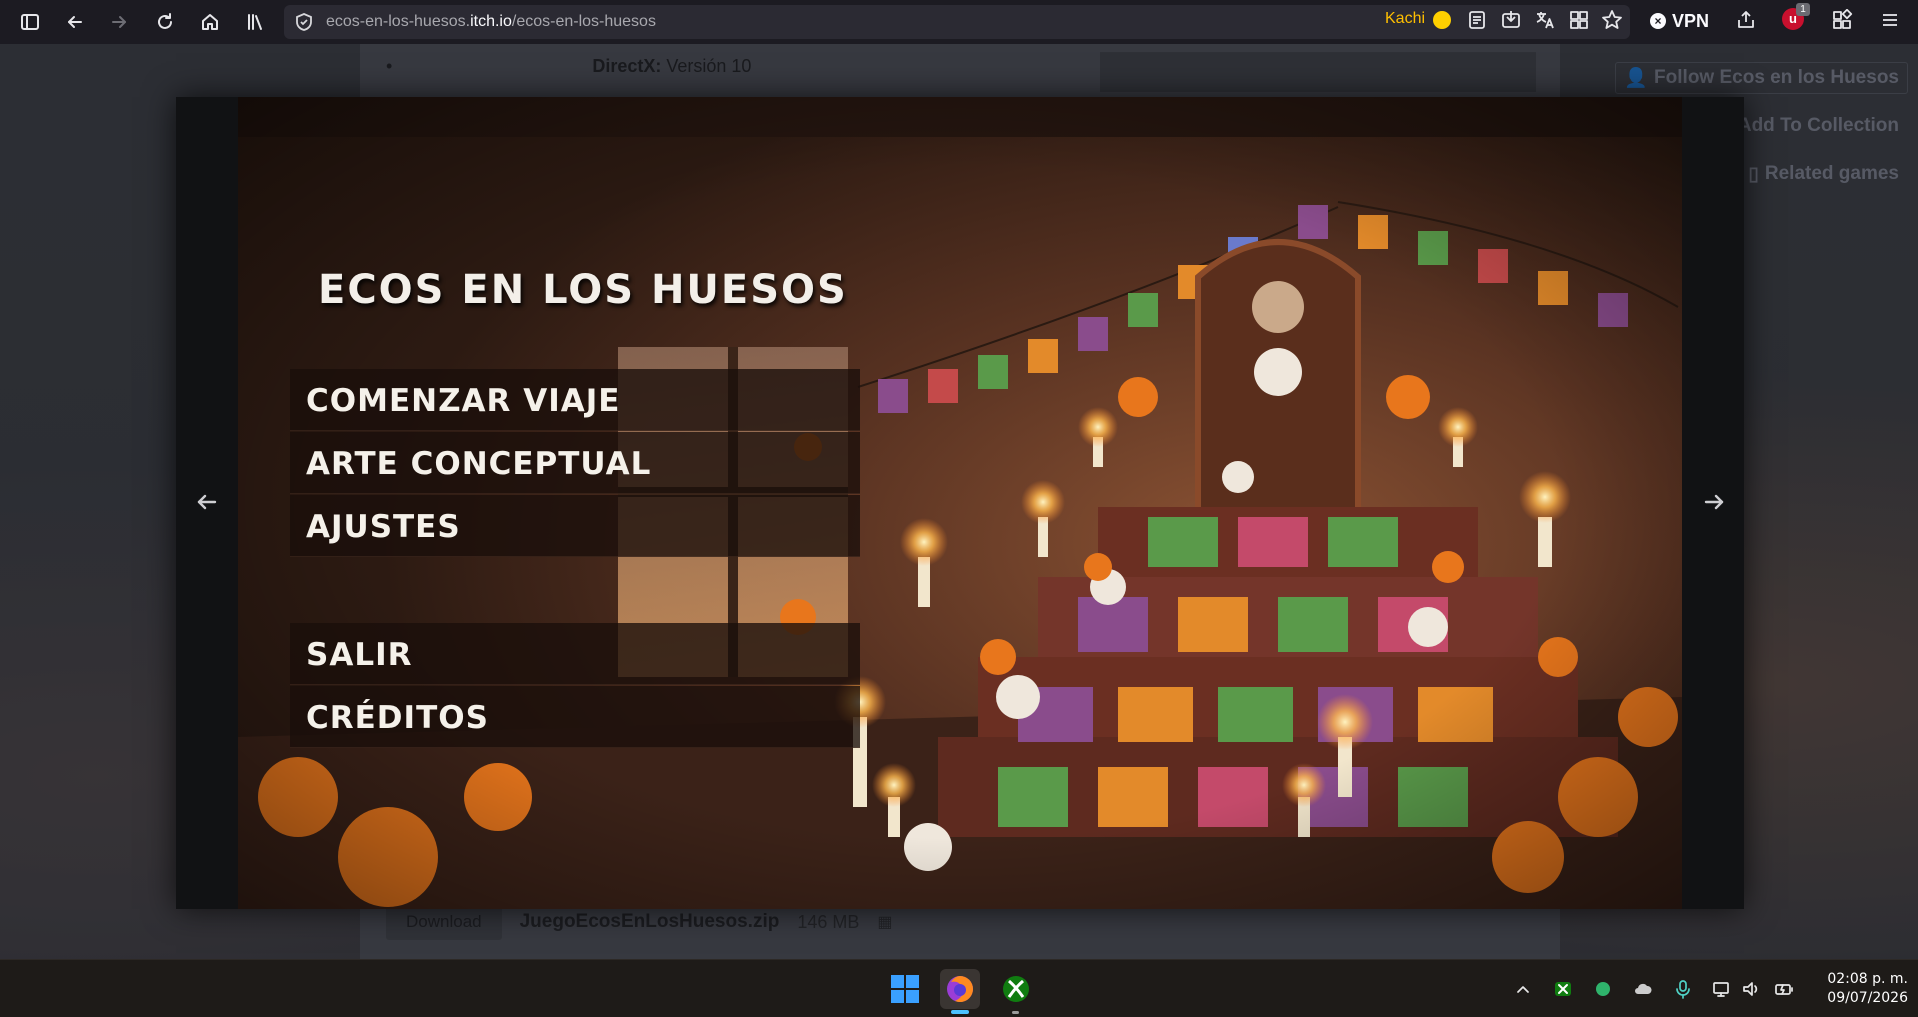 The width and height of the screenshot is (1918, 1017). Describe the element at coordinates (1477, 20) in the screenshot. I see `reader-icon` at that location.